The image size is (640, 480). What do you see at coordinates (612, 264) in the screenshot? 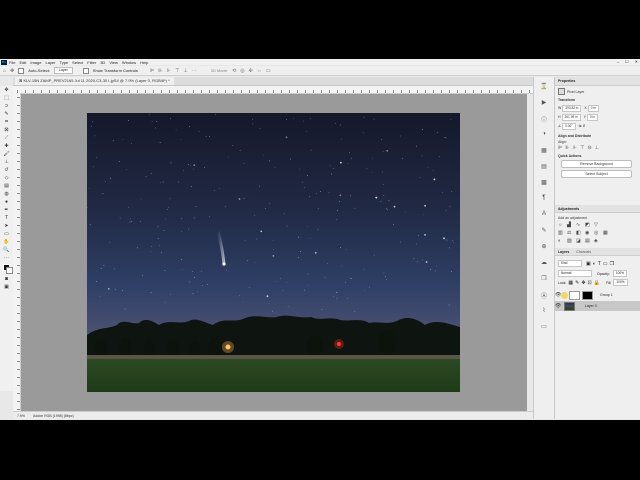
I see `filter-smart-icon: ❐` at bounding box center [612, 264].